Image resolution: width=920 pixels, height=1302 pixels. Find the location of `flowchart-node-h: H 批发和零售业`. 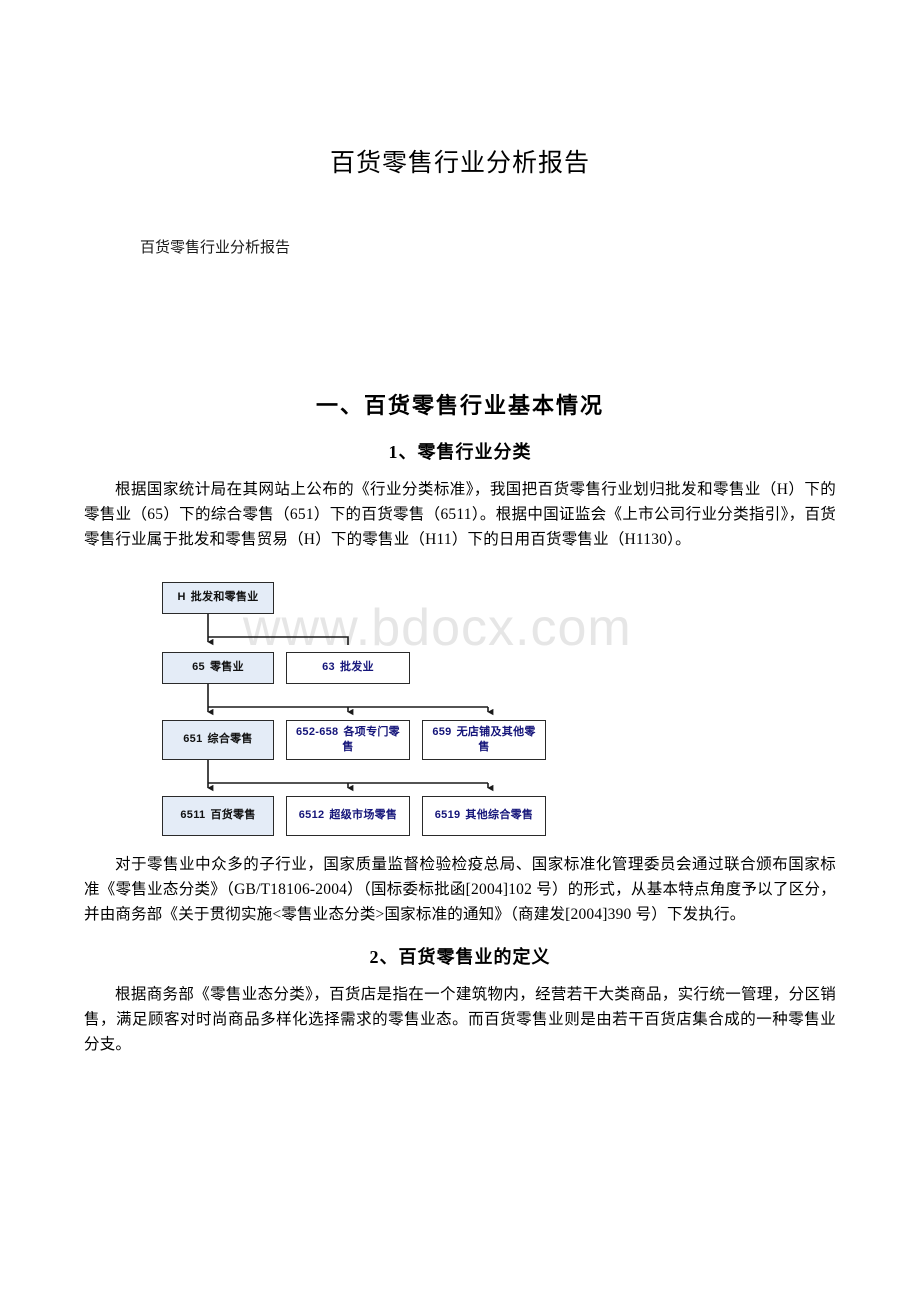

flowchart-node-h: H 批发和零售业 is located at coordinates (218, 597).